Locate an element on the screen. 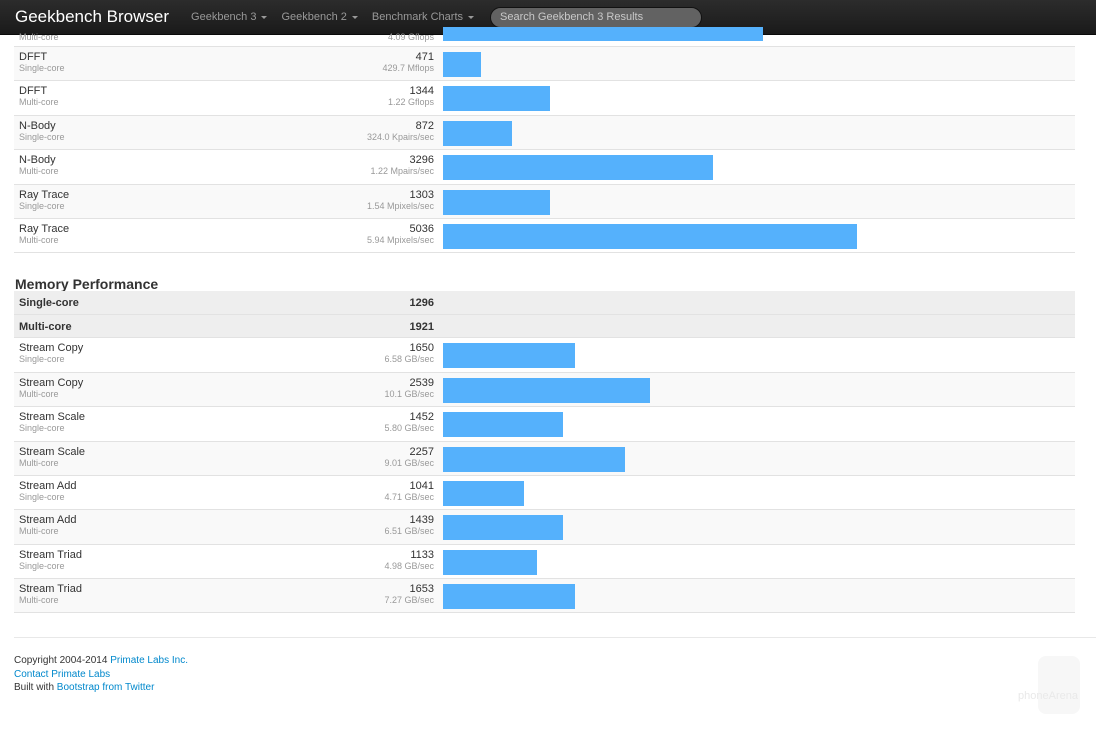 The image size is (1096, 730). benchmark-row: Stream Scale Single-core 1452 5.80 GB/sec is located at coordinates (544, 424).